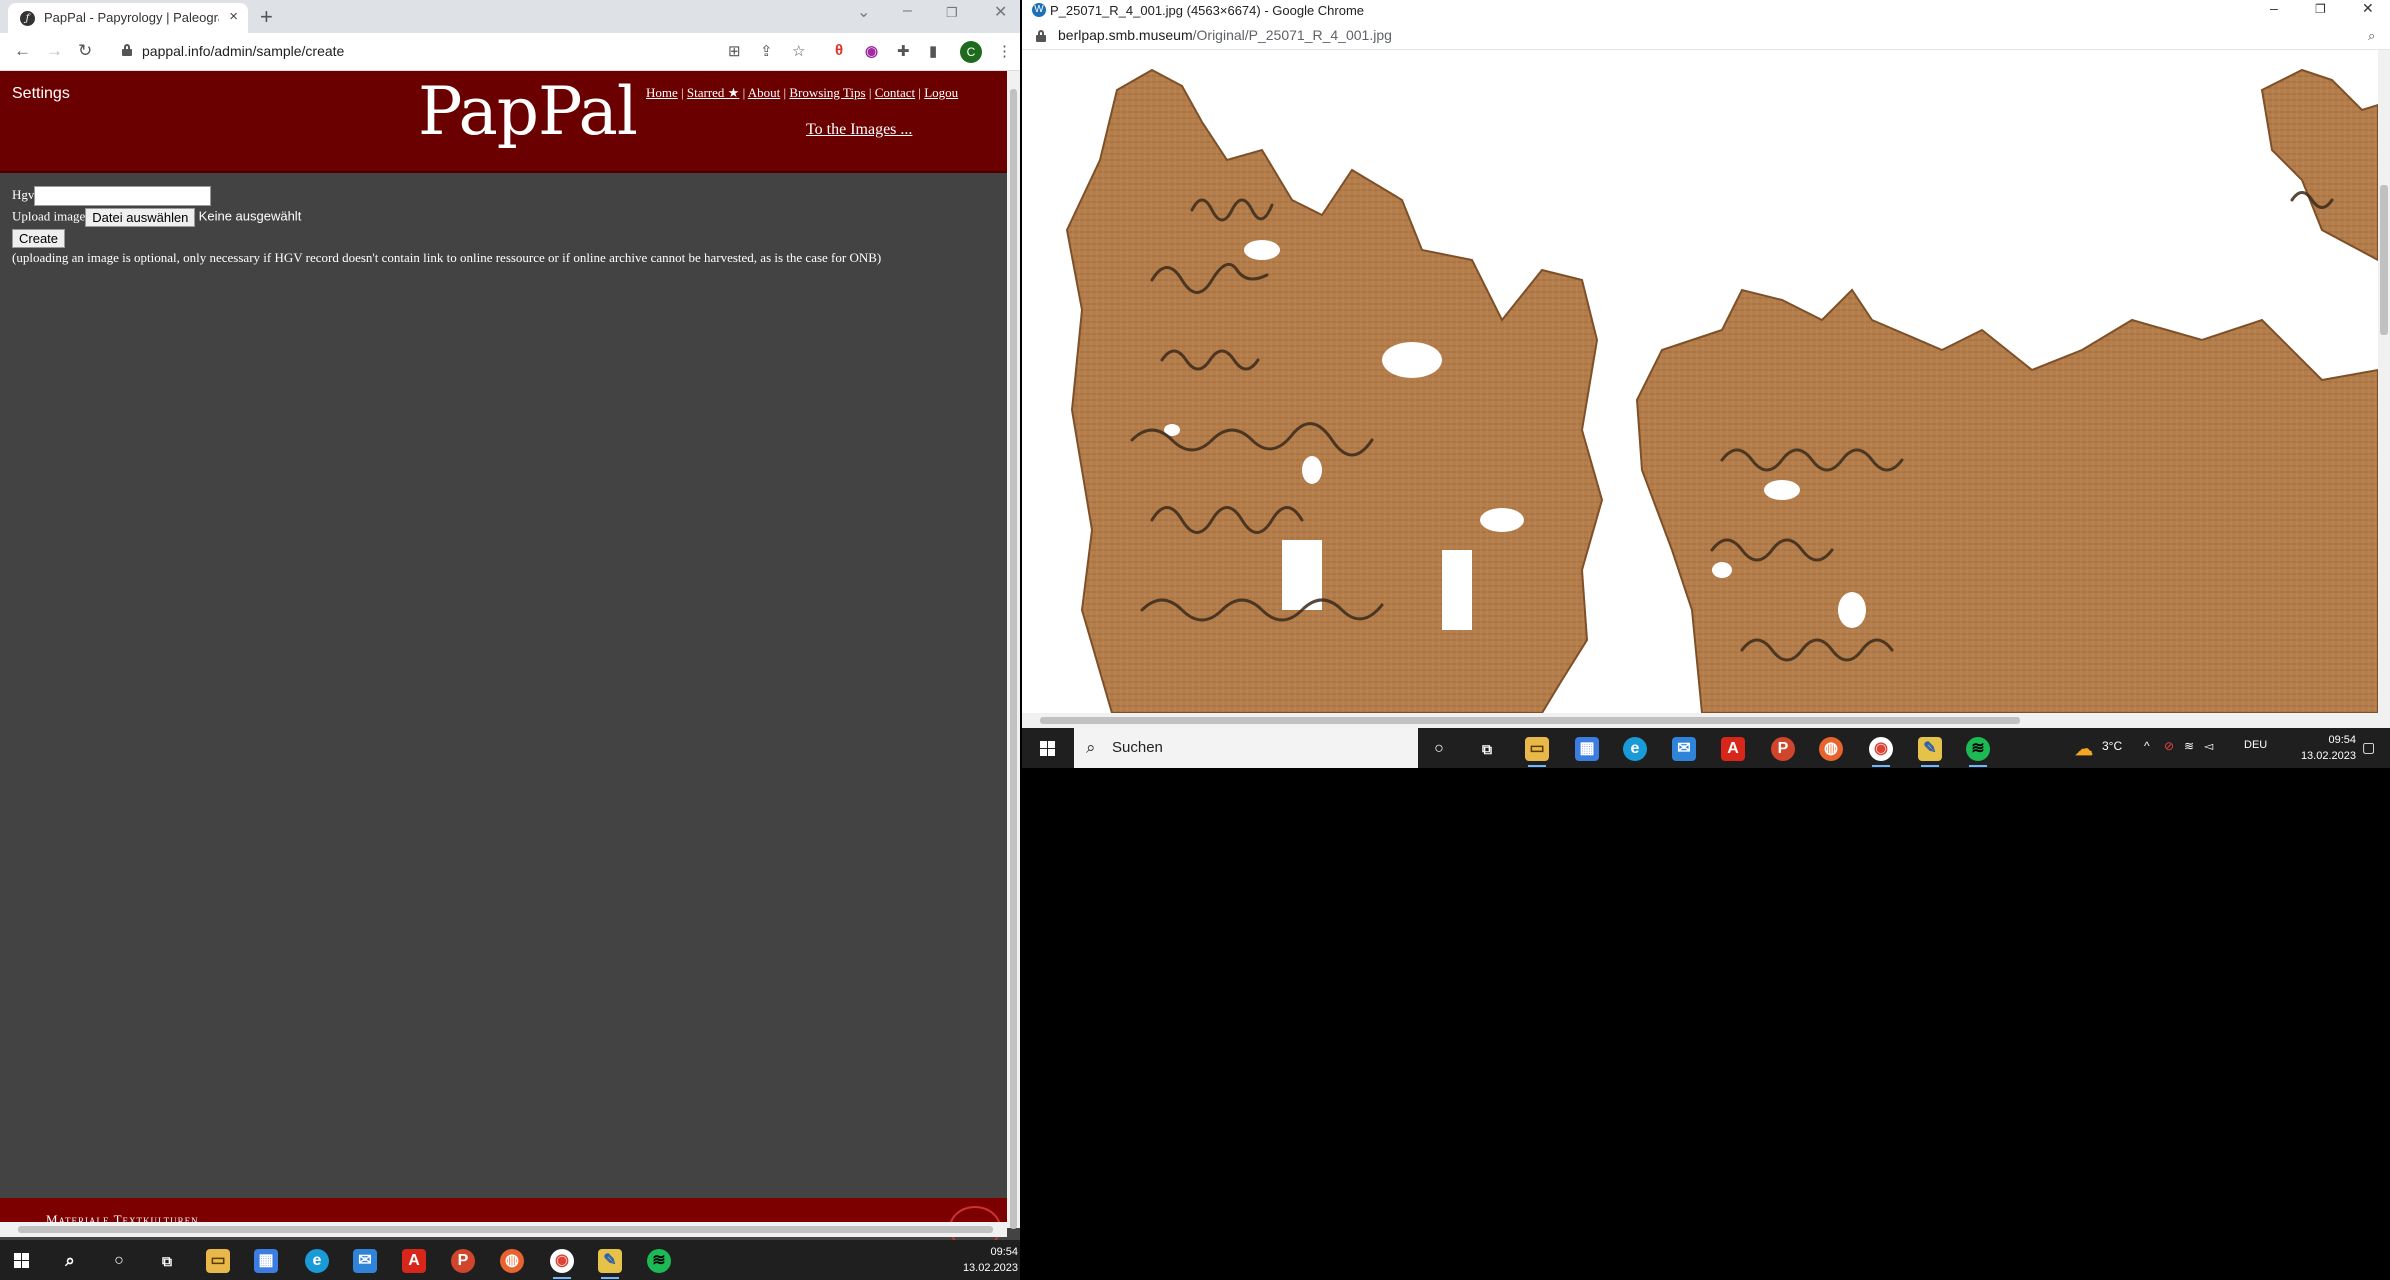 The width and height of the screenshot is (2390, 1280). What do you see at coordinates (871, 51) in the screenshot?
I see `extension-purple-icon: ◉` at bounding box center [871, 51].